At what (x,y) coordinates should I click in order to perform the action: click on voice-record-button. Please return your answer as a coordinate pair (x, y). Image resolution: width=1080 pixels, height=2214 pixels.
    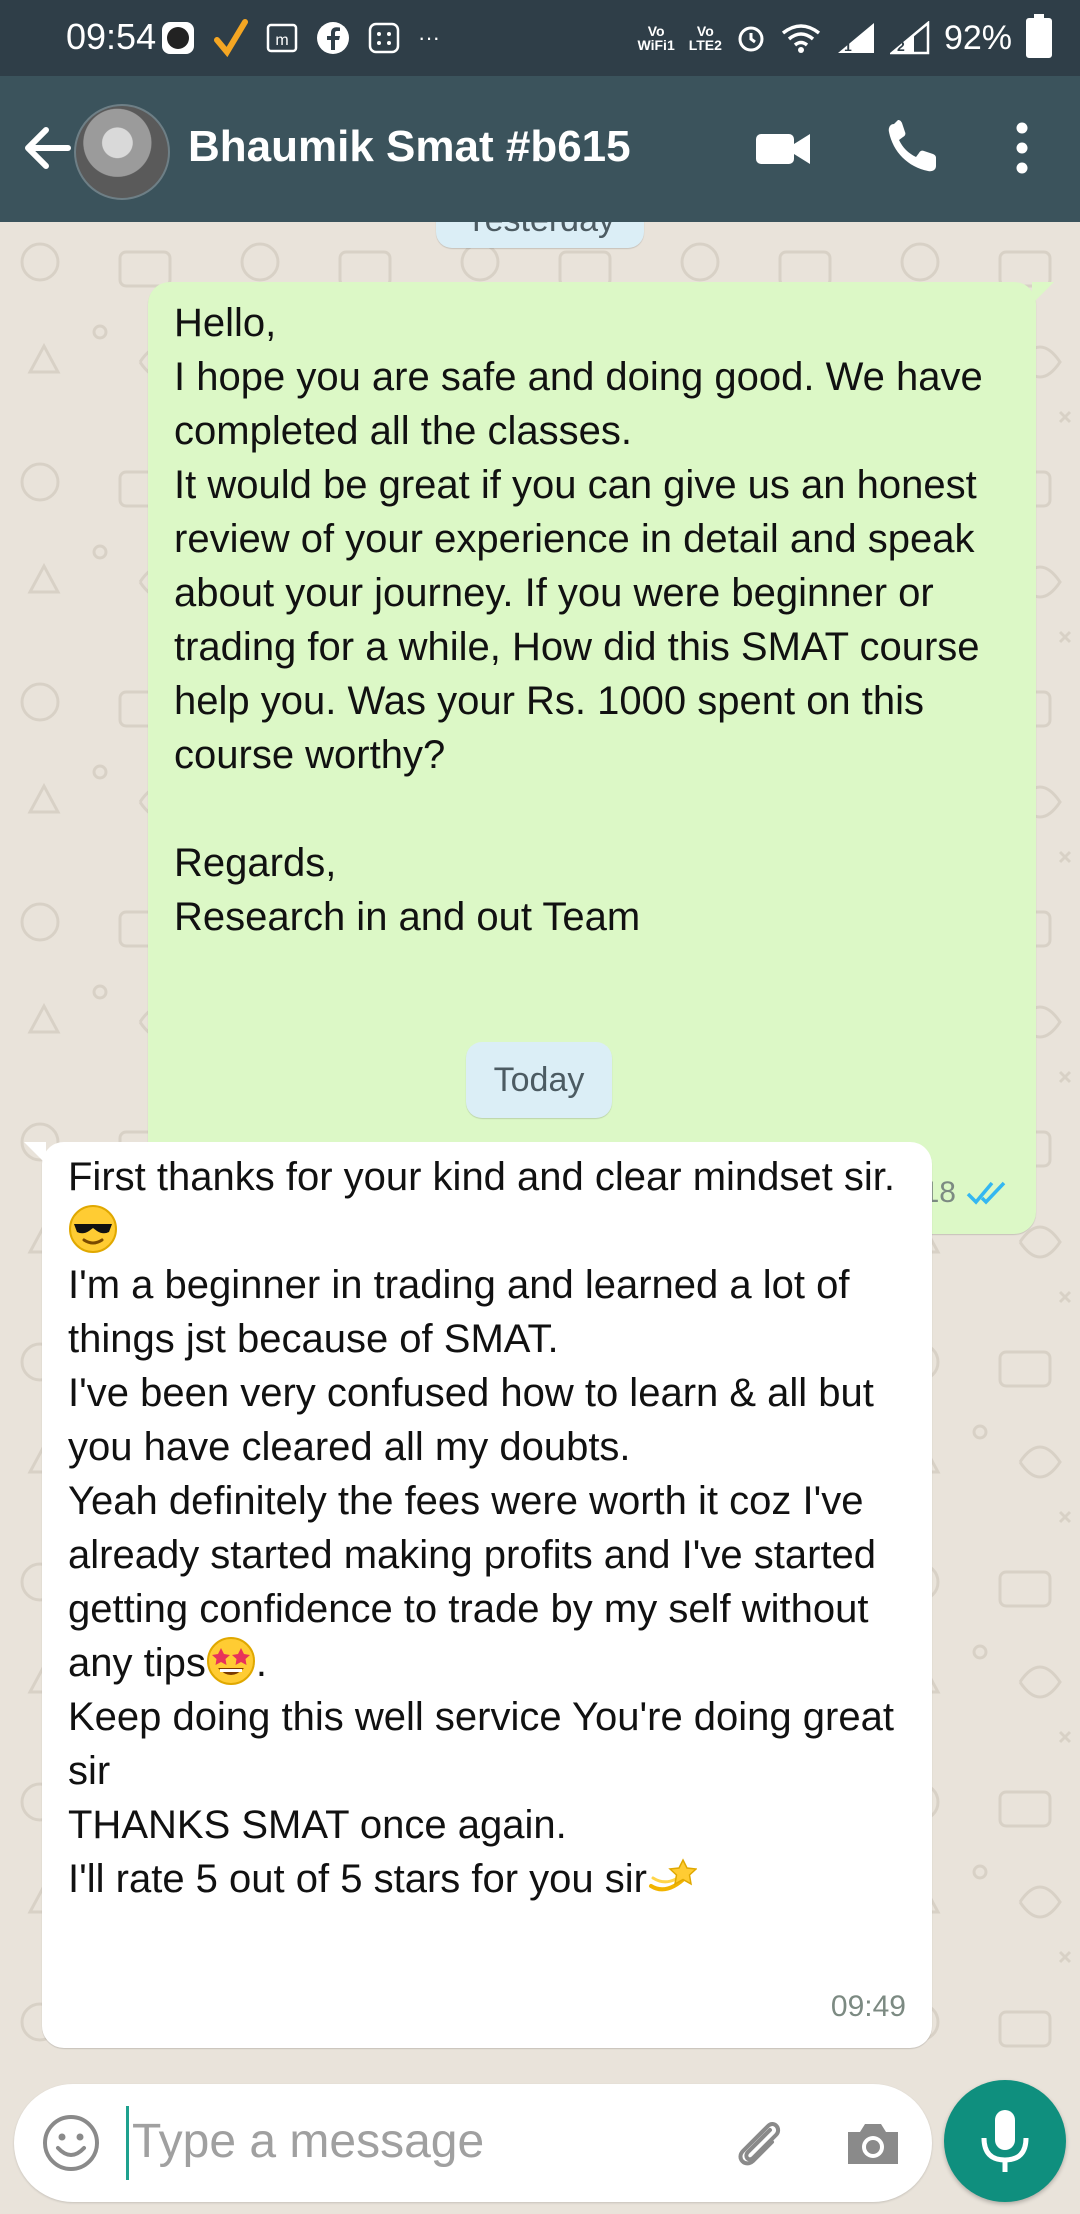
    Looking at the image, I should click on (1005, 2141).